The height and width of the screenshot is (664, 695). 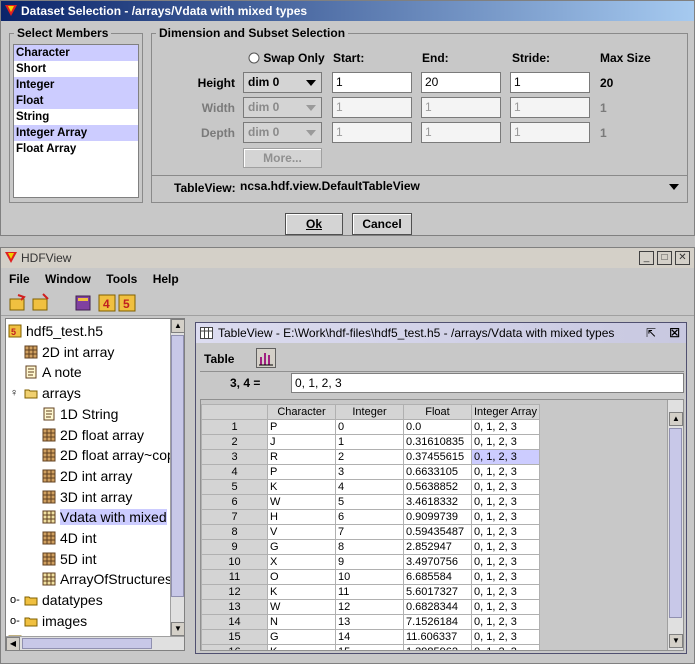 What do you see at coordinates (372, 132) in the screenshot?
I see `start-field-depth: 1` at bounding box center [372, 132].